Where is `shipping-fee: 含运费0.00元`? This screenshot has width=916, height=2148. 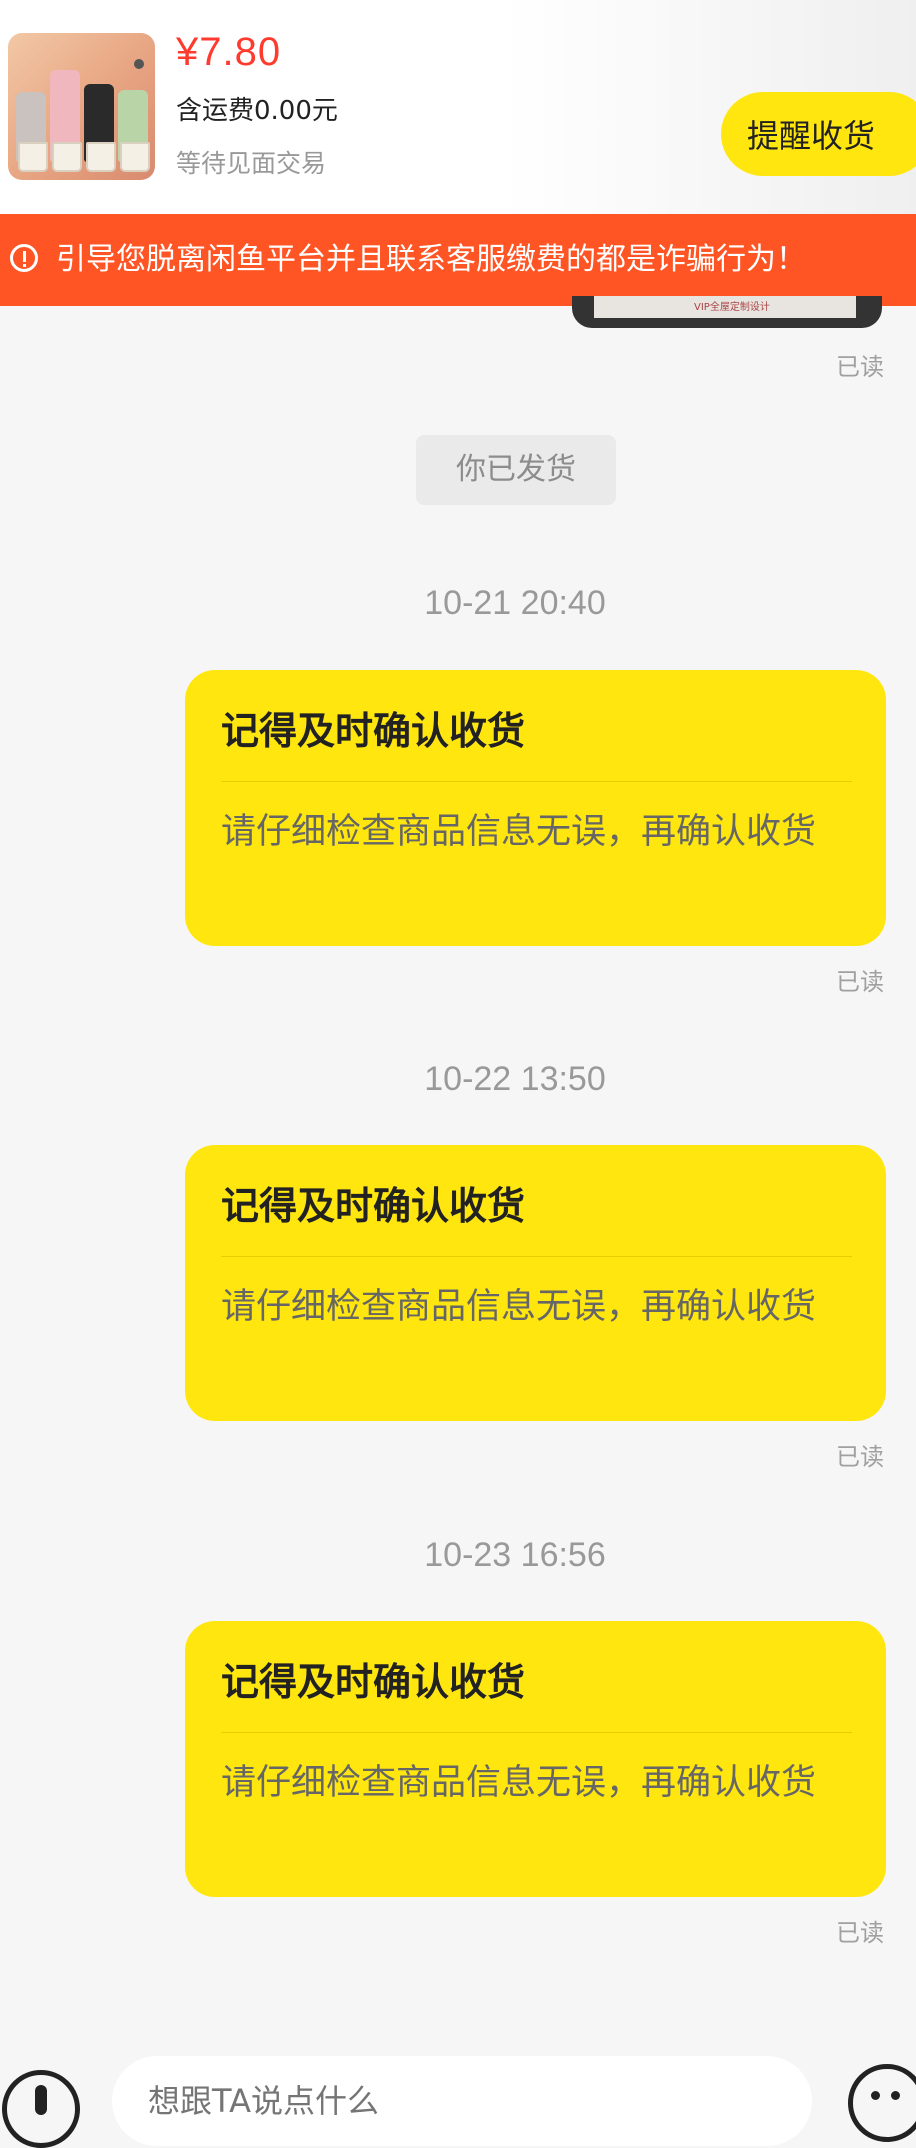 shipping-fee: 含运费0.00元 is located at coordinates (257, 111).